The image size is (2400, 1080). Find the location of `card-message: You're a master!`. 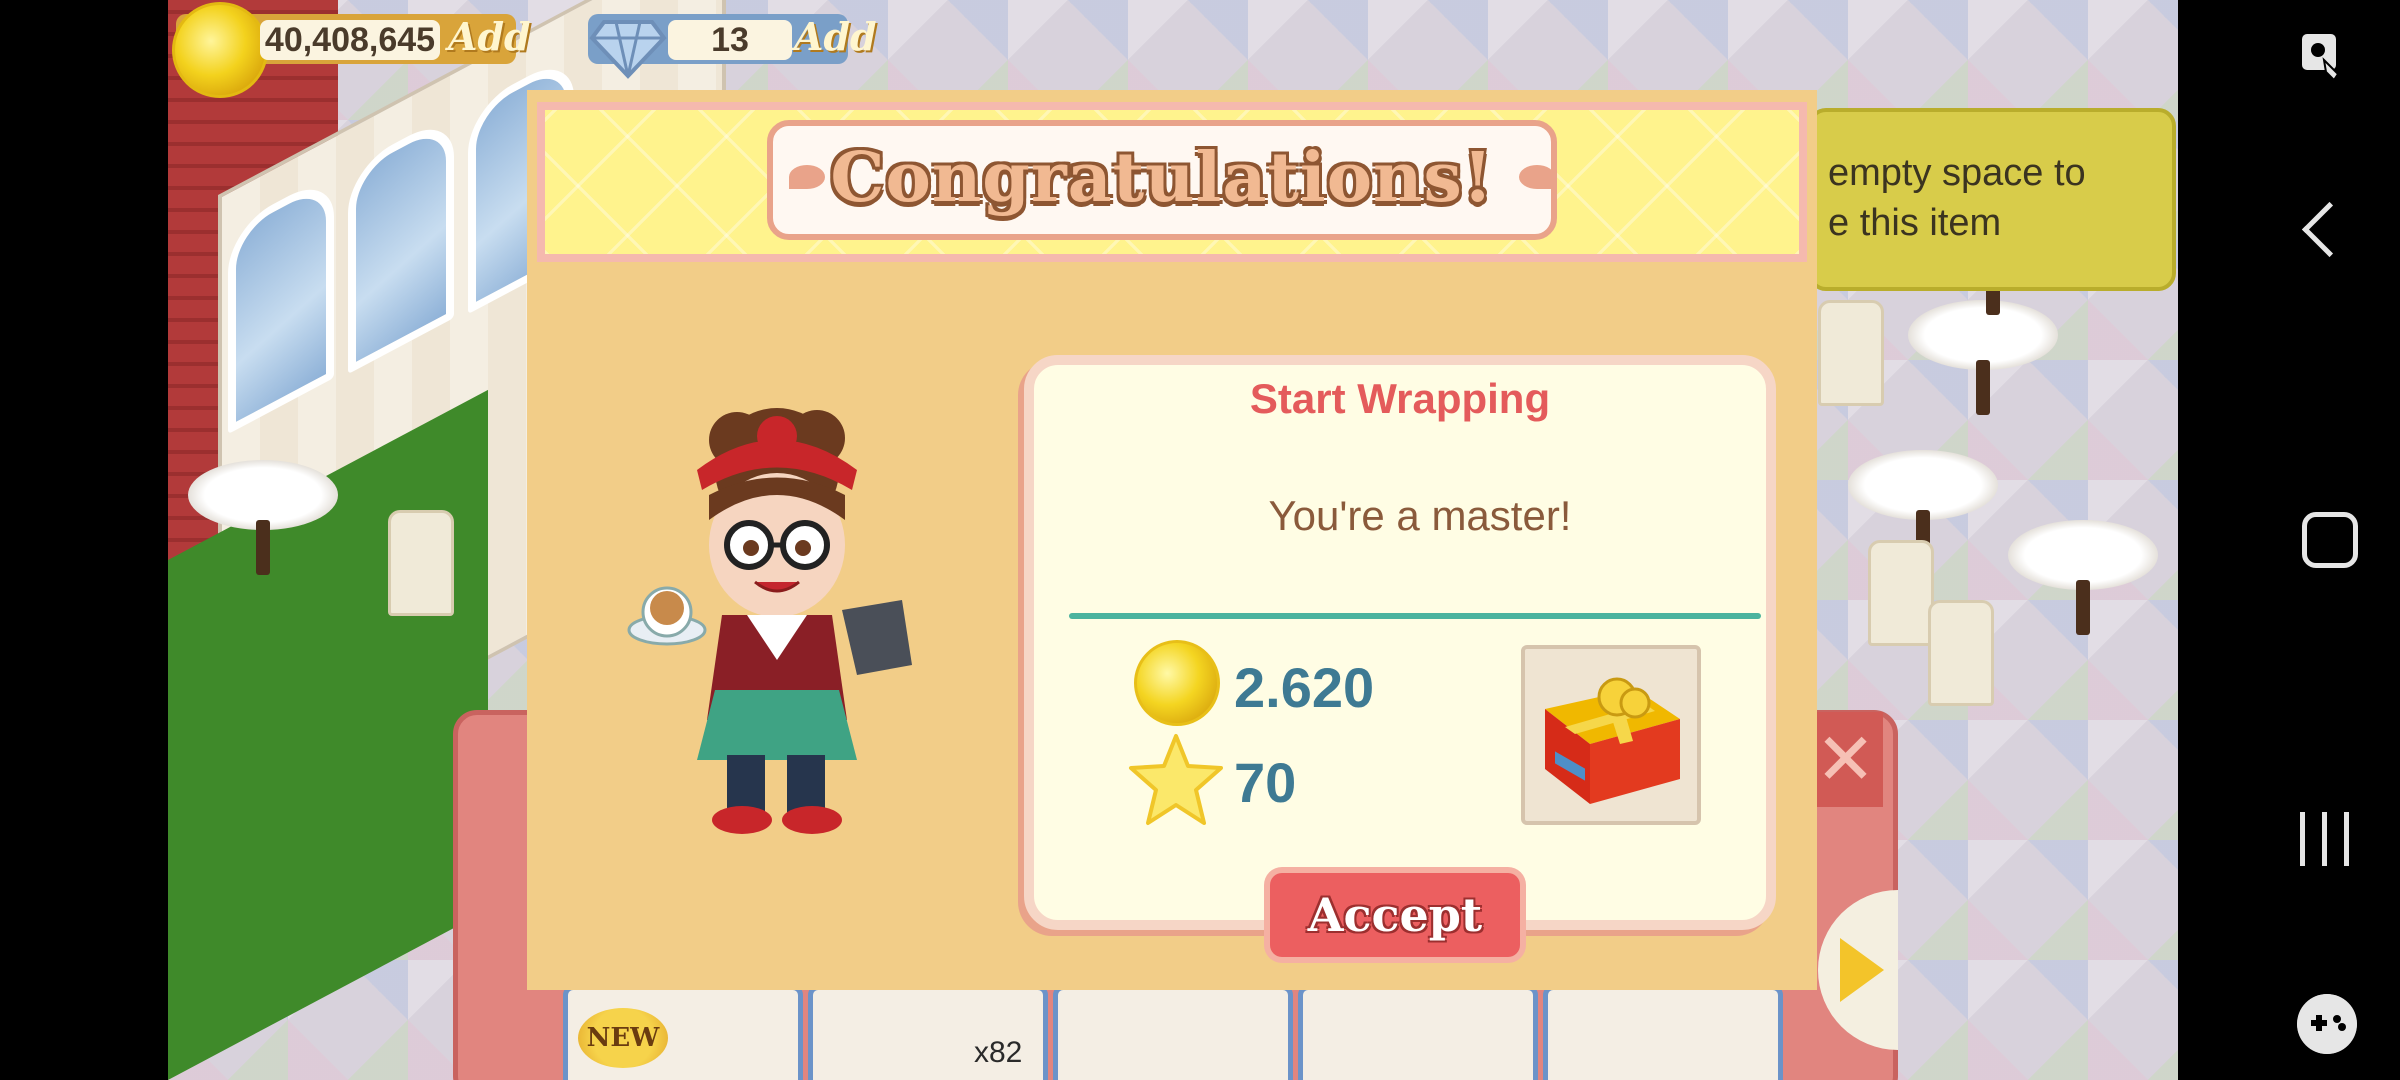

card-message: You're a master! is located at coordinates (1420, 515).